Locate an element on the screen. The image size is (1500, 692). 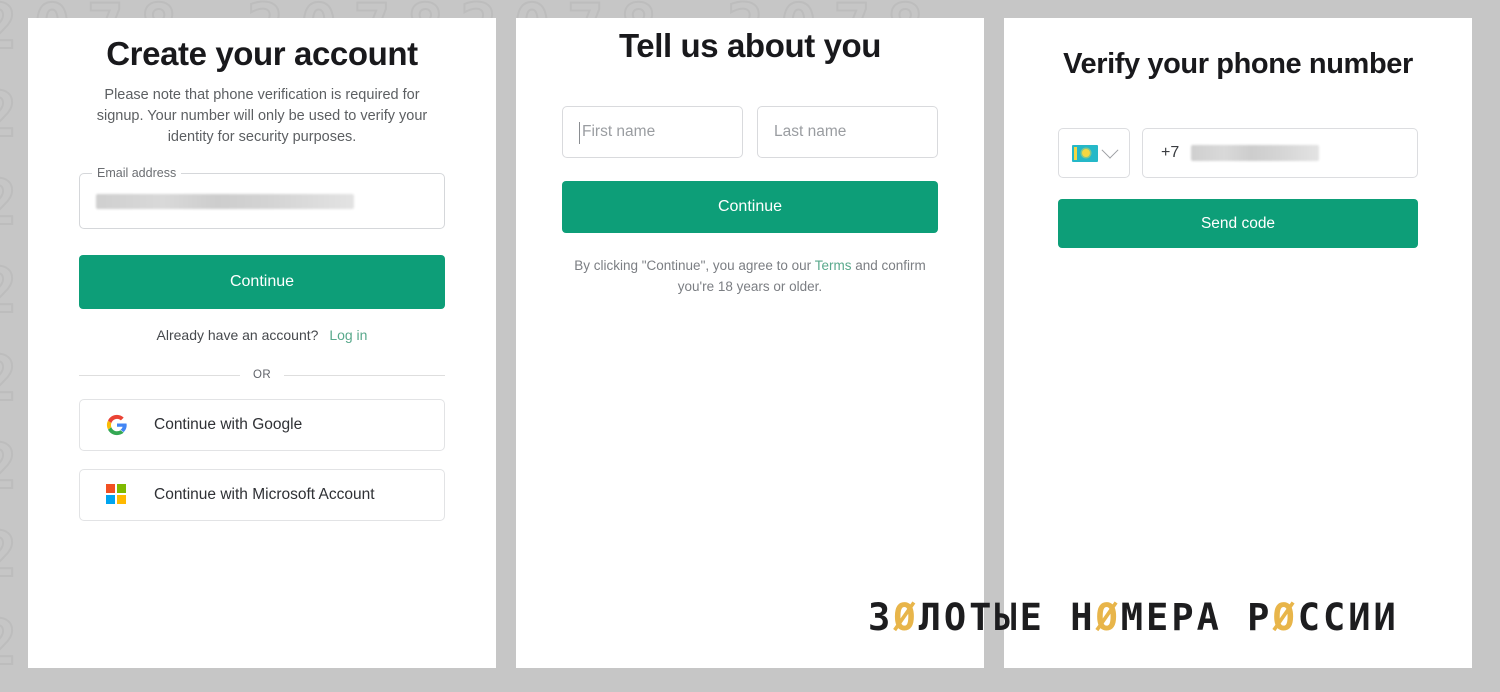
kazakhstan-flag-icon is located at coordinates (1085, 153).